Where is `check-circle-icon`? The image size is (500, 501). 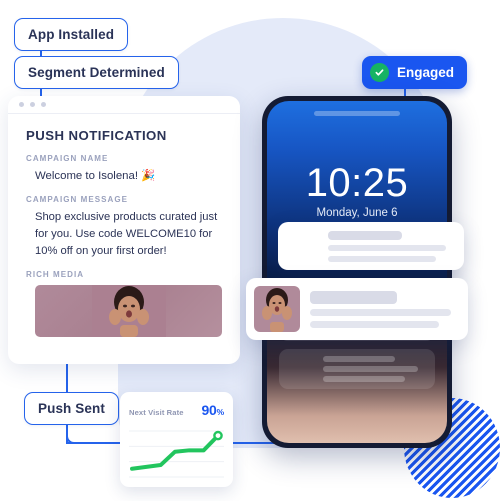 check-circle-icon is located at coordinates (379, 72).